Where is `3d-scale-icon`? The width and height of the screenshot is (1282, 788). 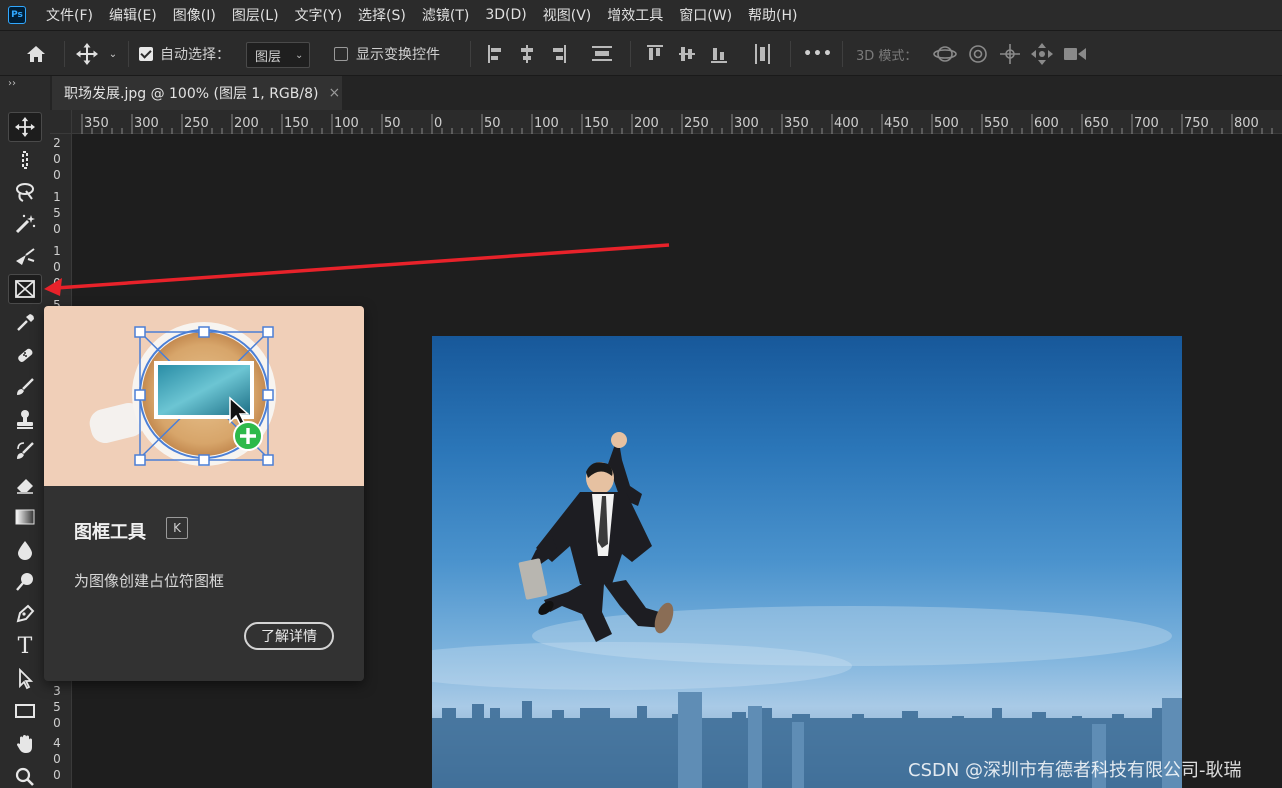
3d-scale-icon is located at coordinates (1075, 54).